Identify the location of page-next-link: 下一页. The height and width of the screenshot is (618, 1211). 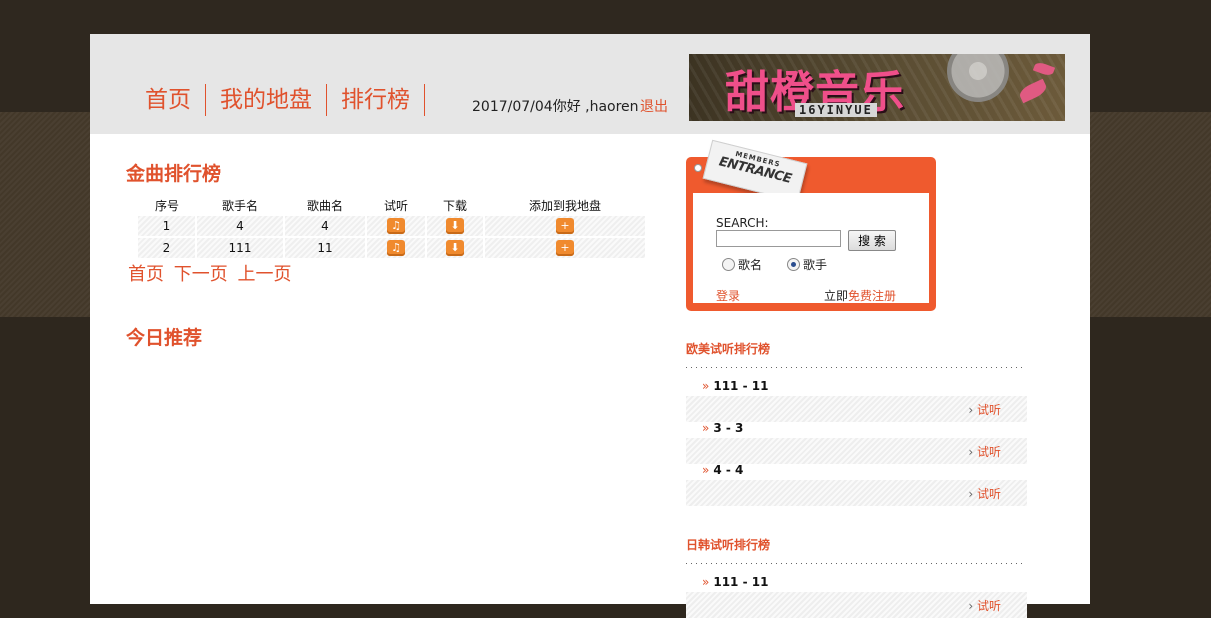
(201, 274).